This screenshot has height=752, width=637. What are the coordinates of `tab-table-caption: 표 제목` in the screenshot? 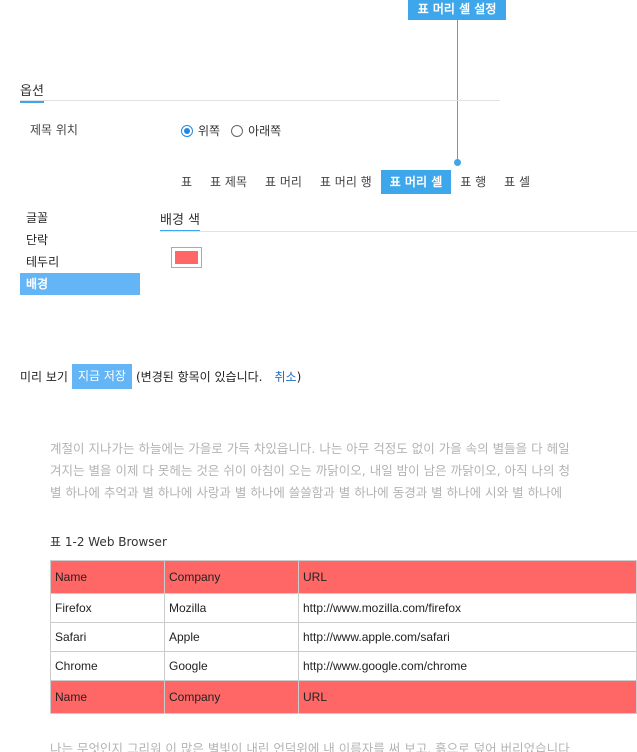 It's located at (228, 182).